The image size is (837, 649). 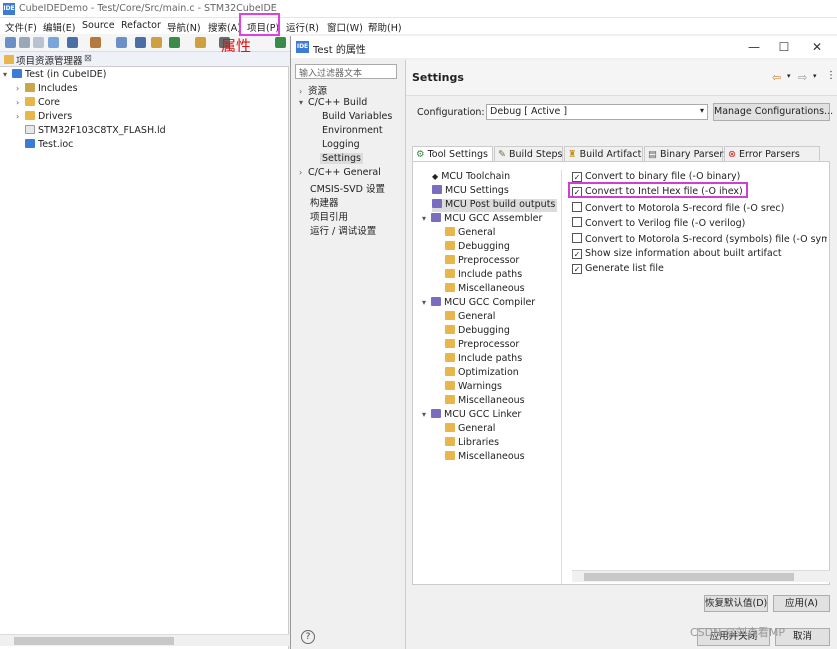 What do you see at coordinates (784, 47) in the screenshot?
I see `maximize-icon: ☐` at bounding box center [784, 47].